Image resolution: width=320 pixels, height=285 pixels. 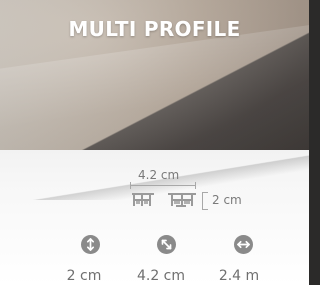 What do you see at coordinates (239, 276) in the screenshot?
I see `length-value: 2.4 m` at bounding box center [239, 276].